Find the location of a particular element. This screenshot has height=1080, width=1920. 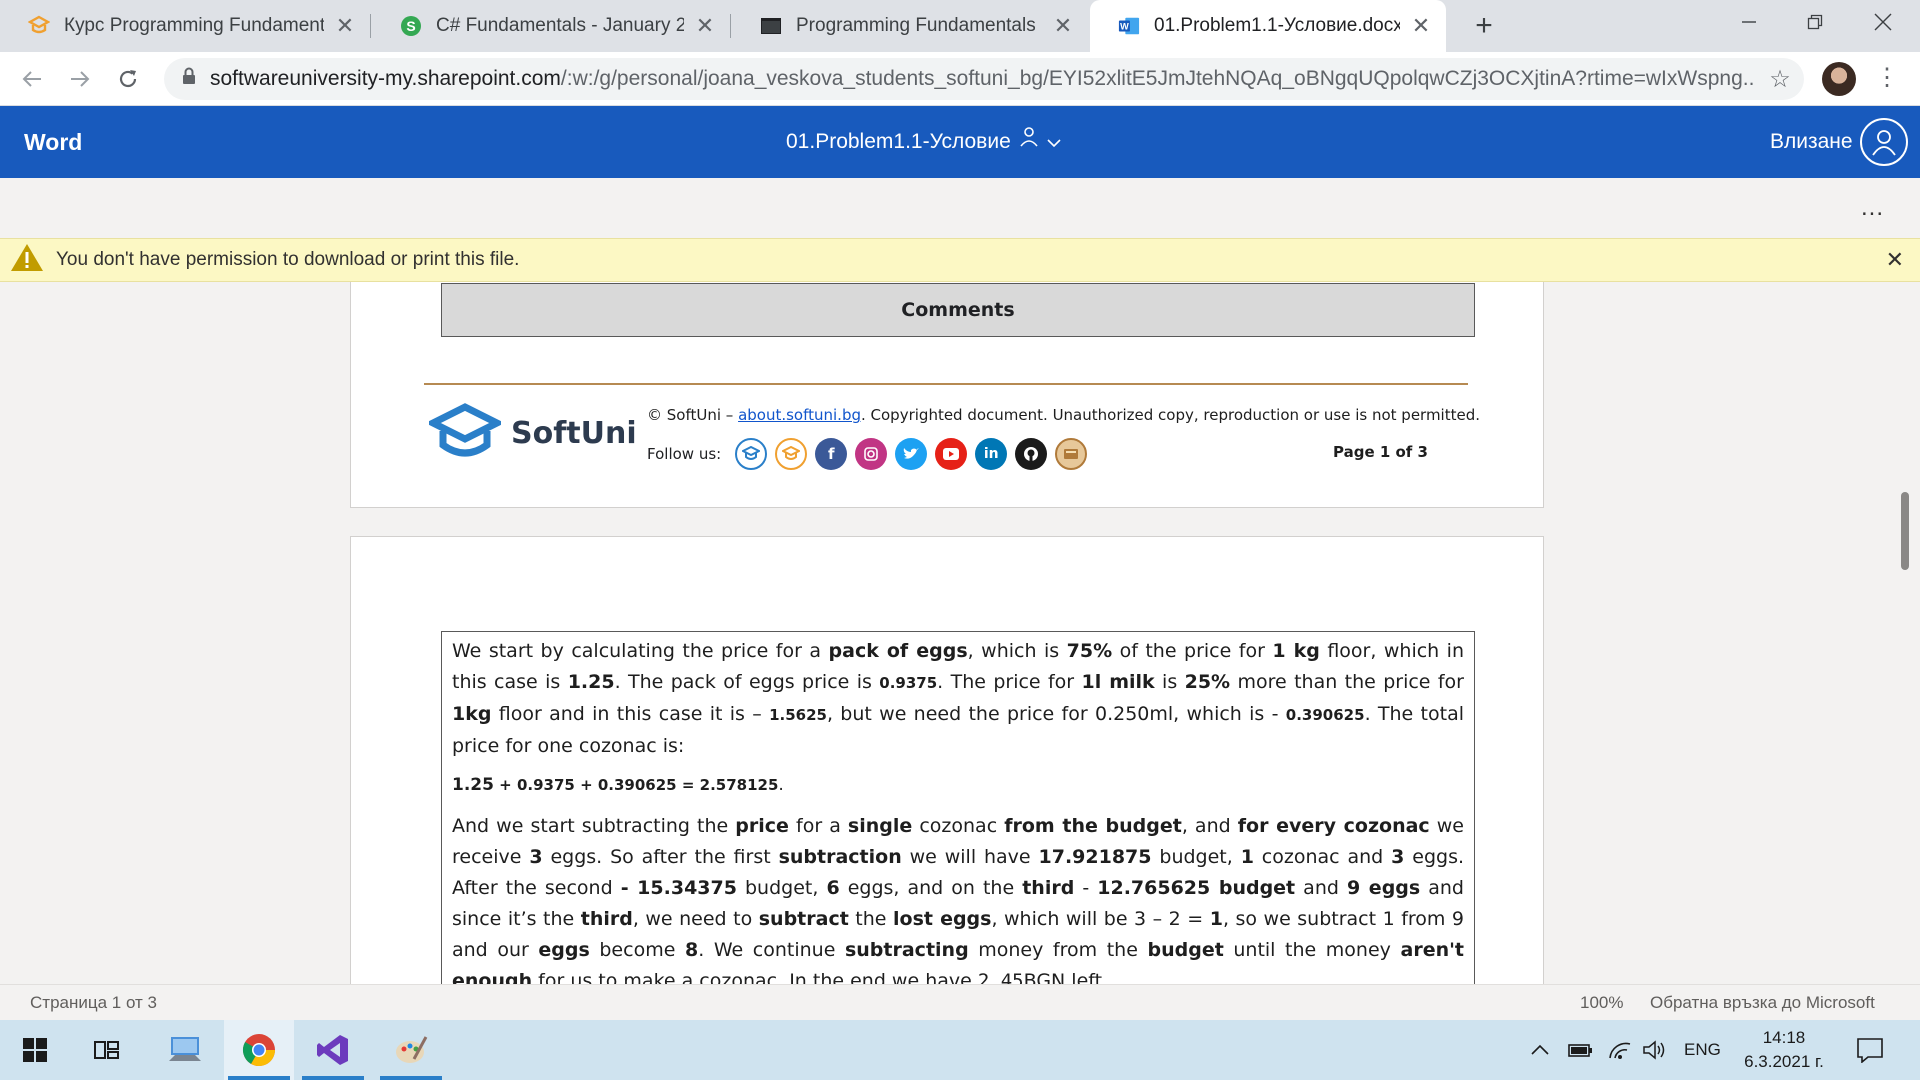

text-run: , we need to is located at coordinates (695, 919).